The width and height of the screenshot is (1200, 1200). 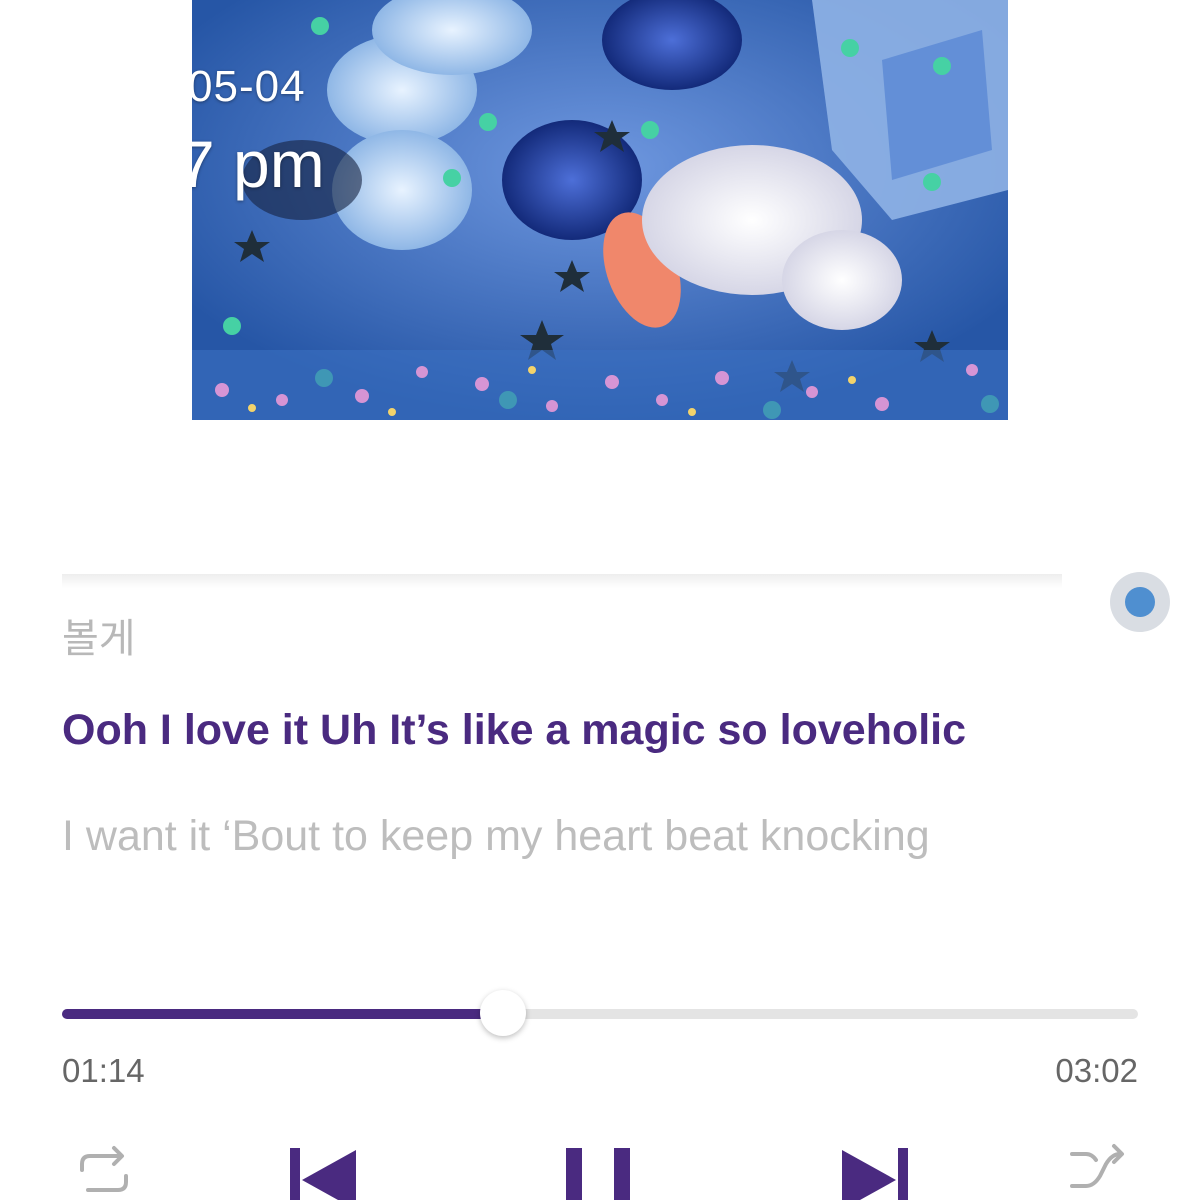 What do you see at coordinates (104, 1170) in the screenshot?
I see `repeat-icon` at bounding box center [104, 1170].